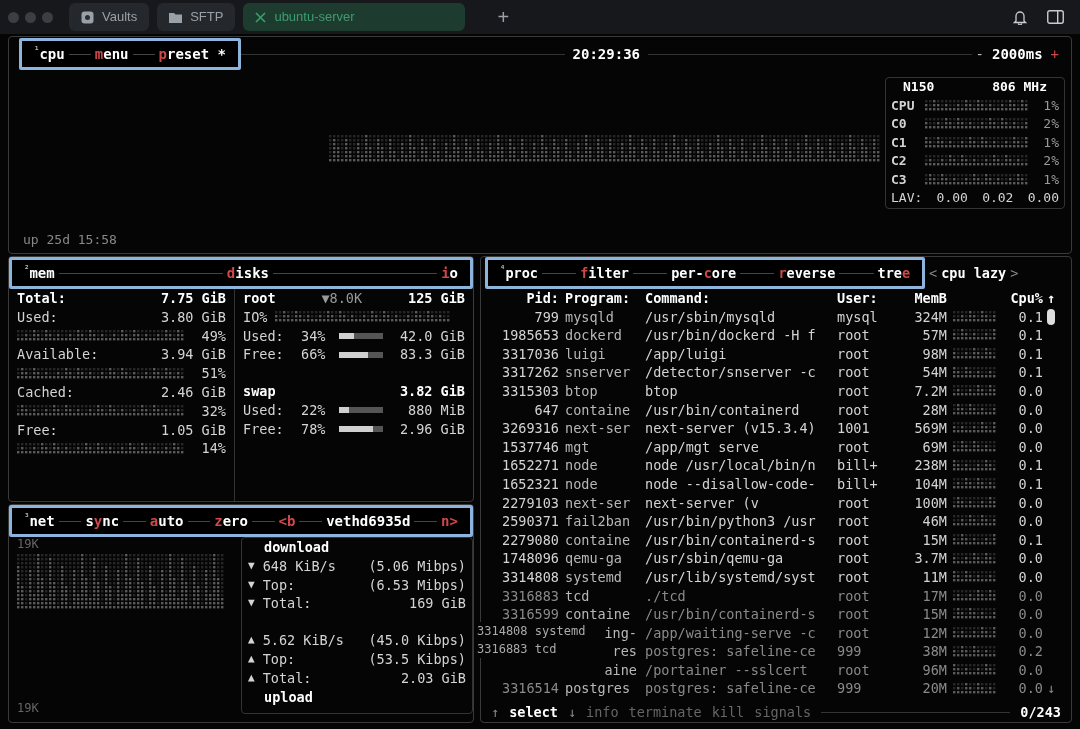 The height and width of the screenshot is (729, 1080). I want to click on process-row: 1748096 qemu-ga /usr/sbin/qemu-ga root 3.7M 0.0, so click(777, 558).